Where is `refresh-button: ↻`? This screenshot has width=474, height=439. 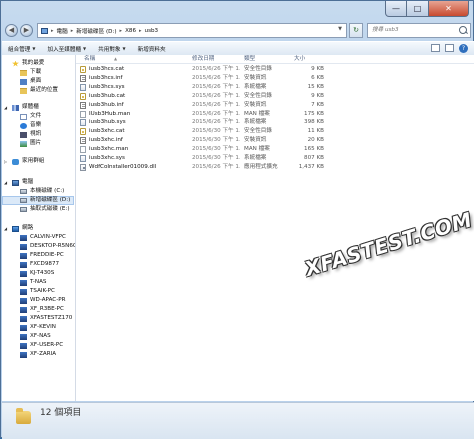 refresh-button: ↻ is located at coordinates (356, 30).